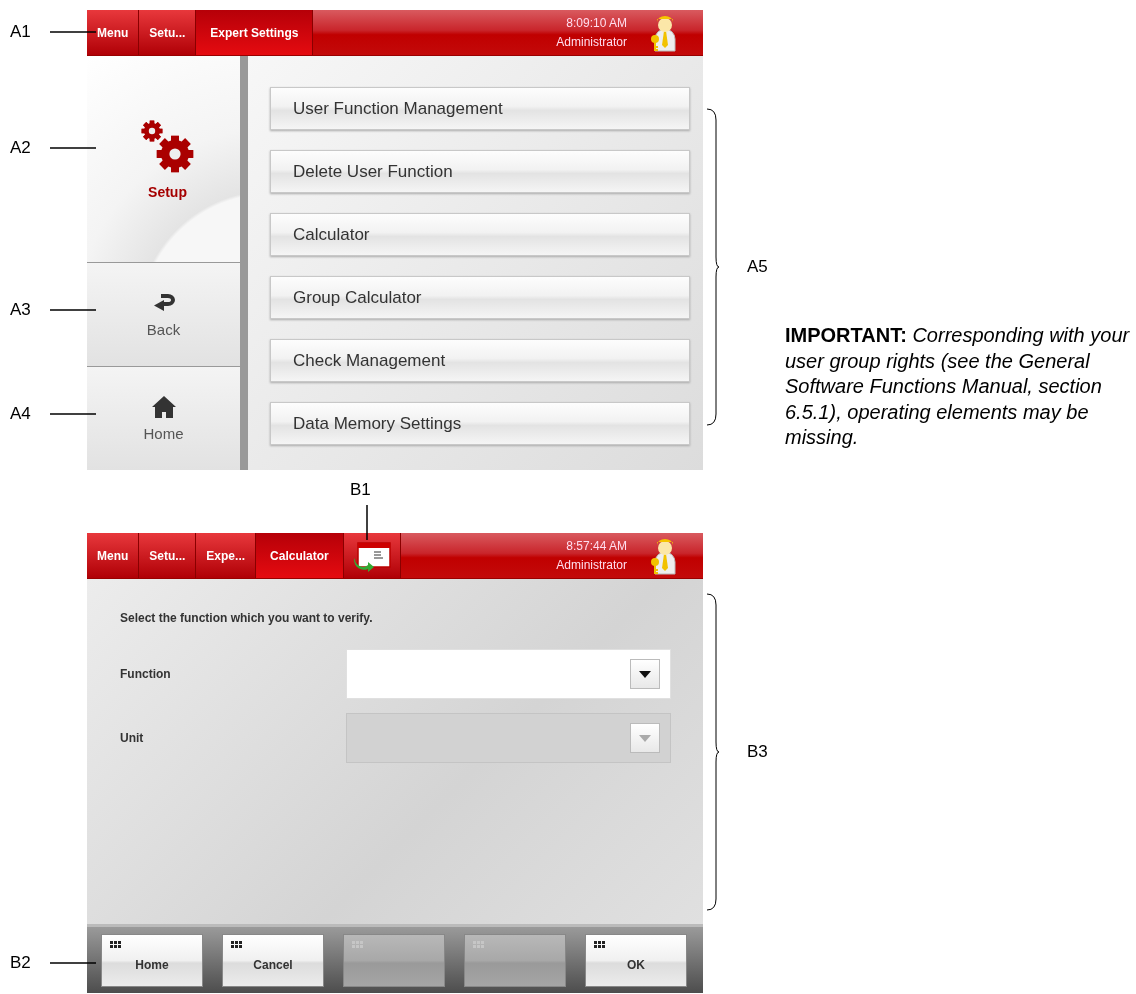  I want to click on soft-key-button: Cancel, so click(273, 960).